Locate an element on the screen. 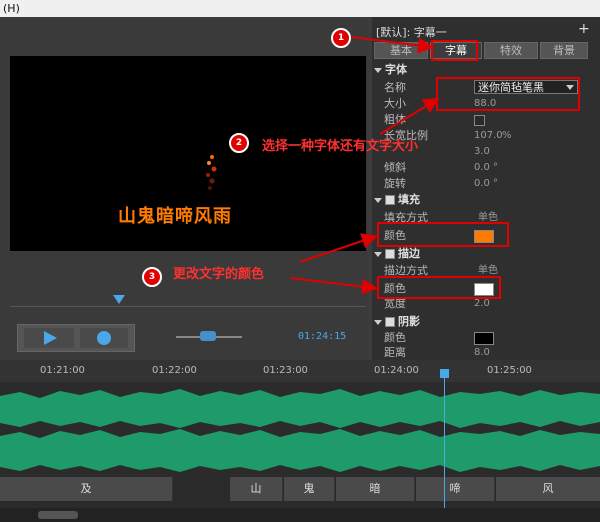 This screenshot has height=522, width=600. shadow-color-label: 颜色 is located at coordinates (395, 337).